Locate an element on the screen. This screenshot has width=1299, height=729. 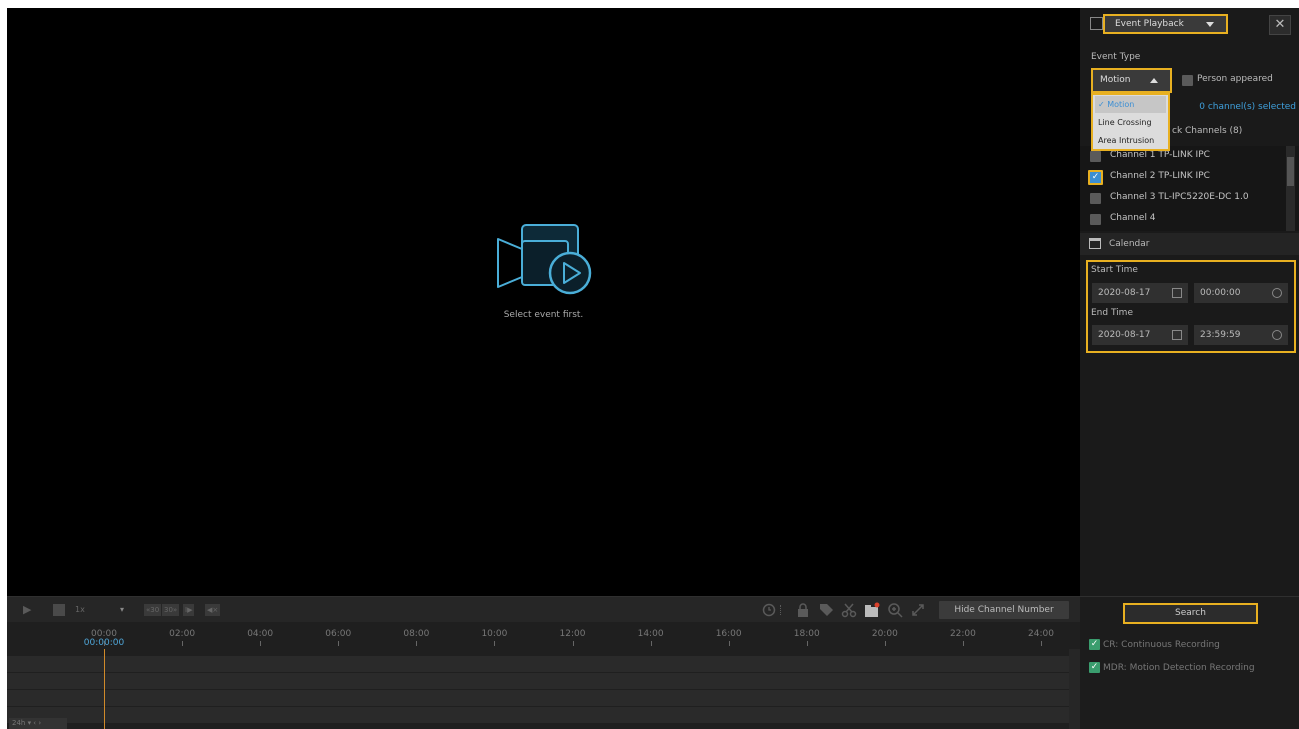
channel-label: Channel 2 TP-LINK IPC is located at coordinates (1160, 176).